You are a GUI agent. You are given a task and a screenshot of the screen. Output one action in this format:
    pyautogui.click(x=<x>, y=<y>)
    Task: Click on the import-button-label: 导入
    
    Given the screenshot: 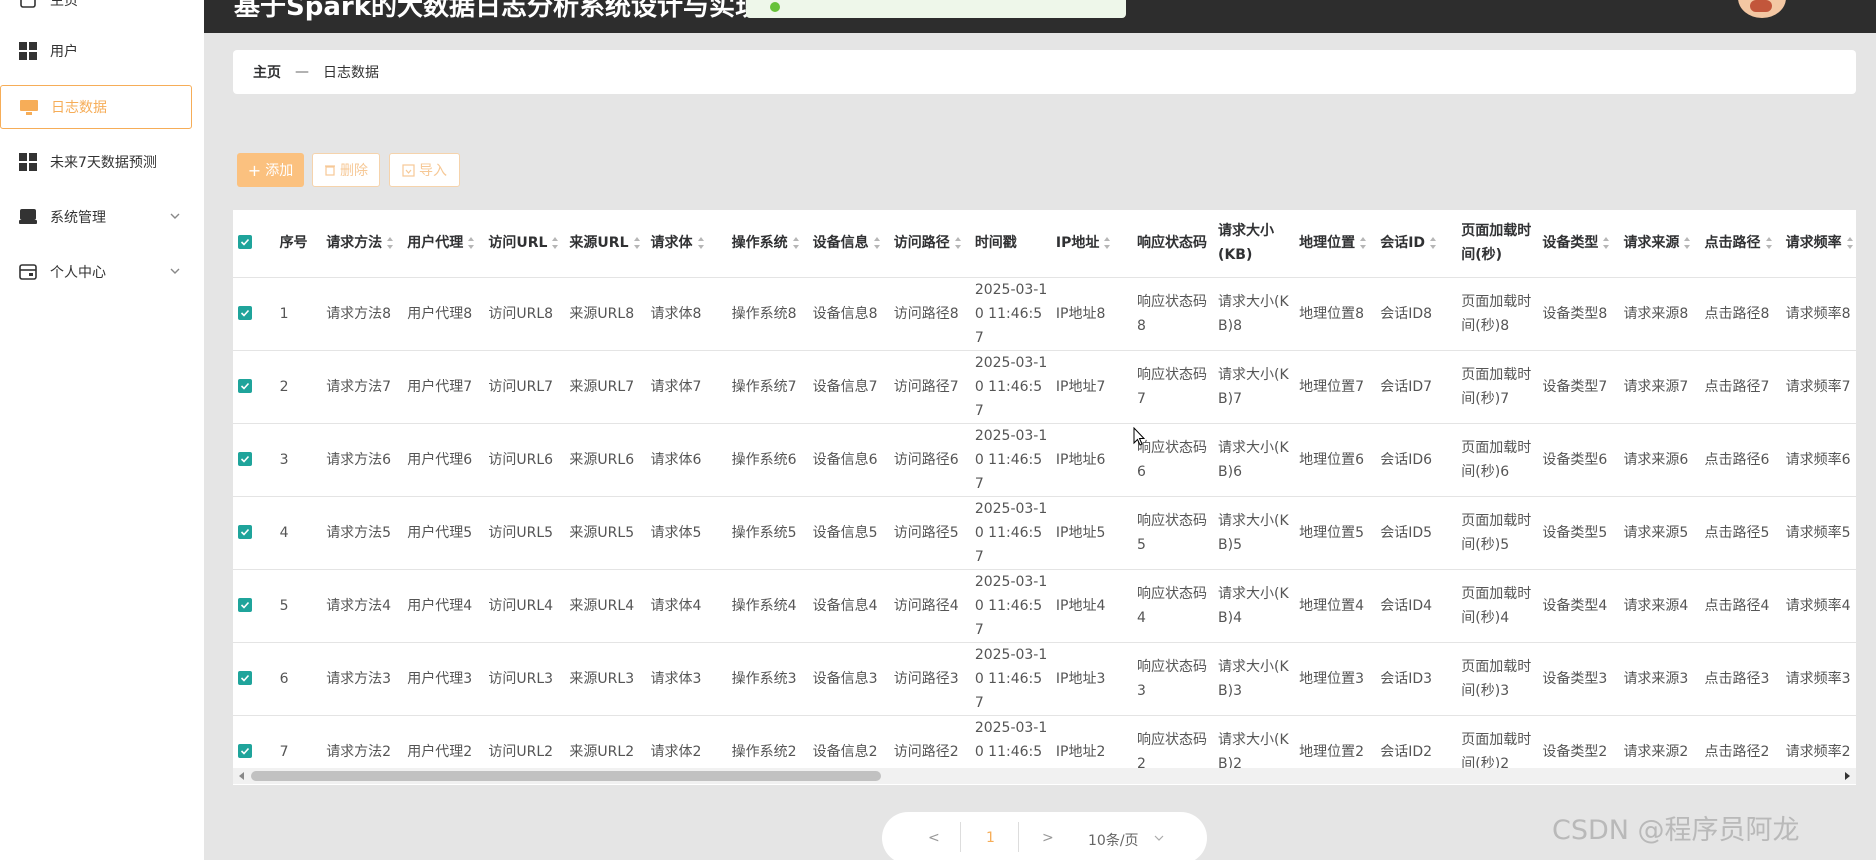 What is the action you would take?
    pyautogui.click(x=433, y=171)
    